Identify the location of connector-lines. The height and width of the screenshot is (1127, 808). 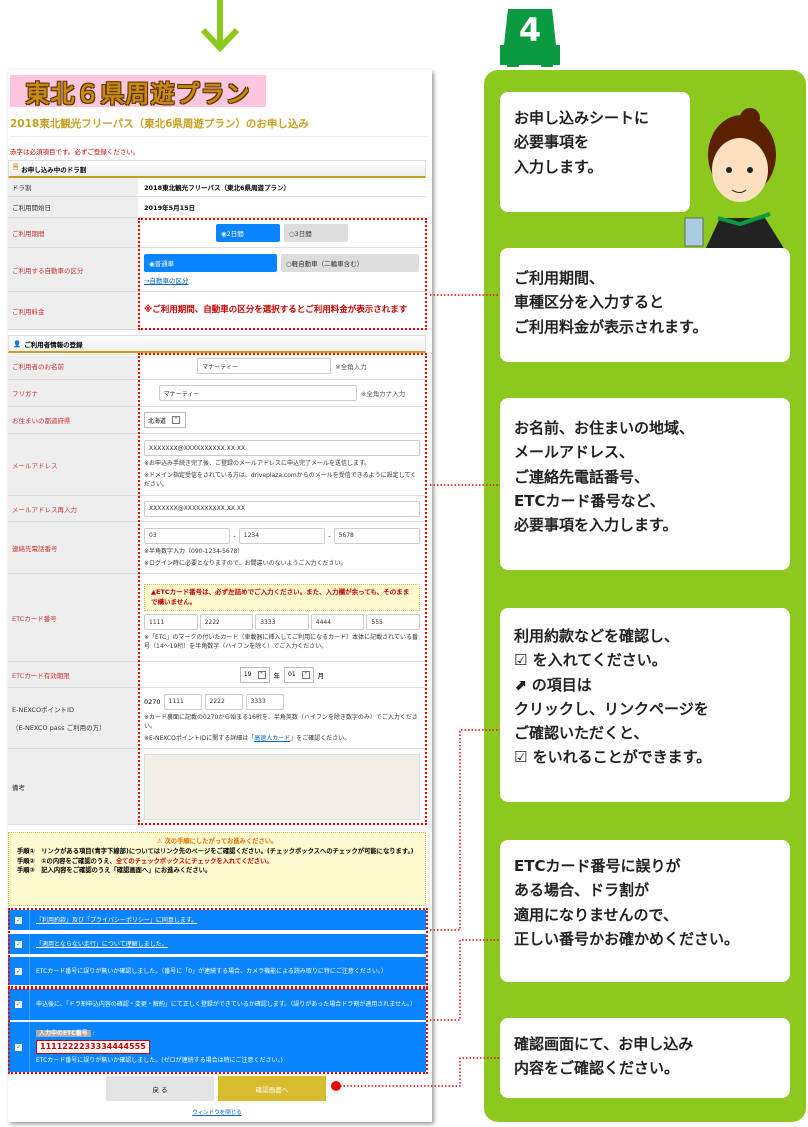
(415, 692).